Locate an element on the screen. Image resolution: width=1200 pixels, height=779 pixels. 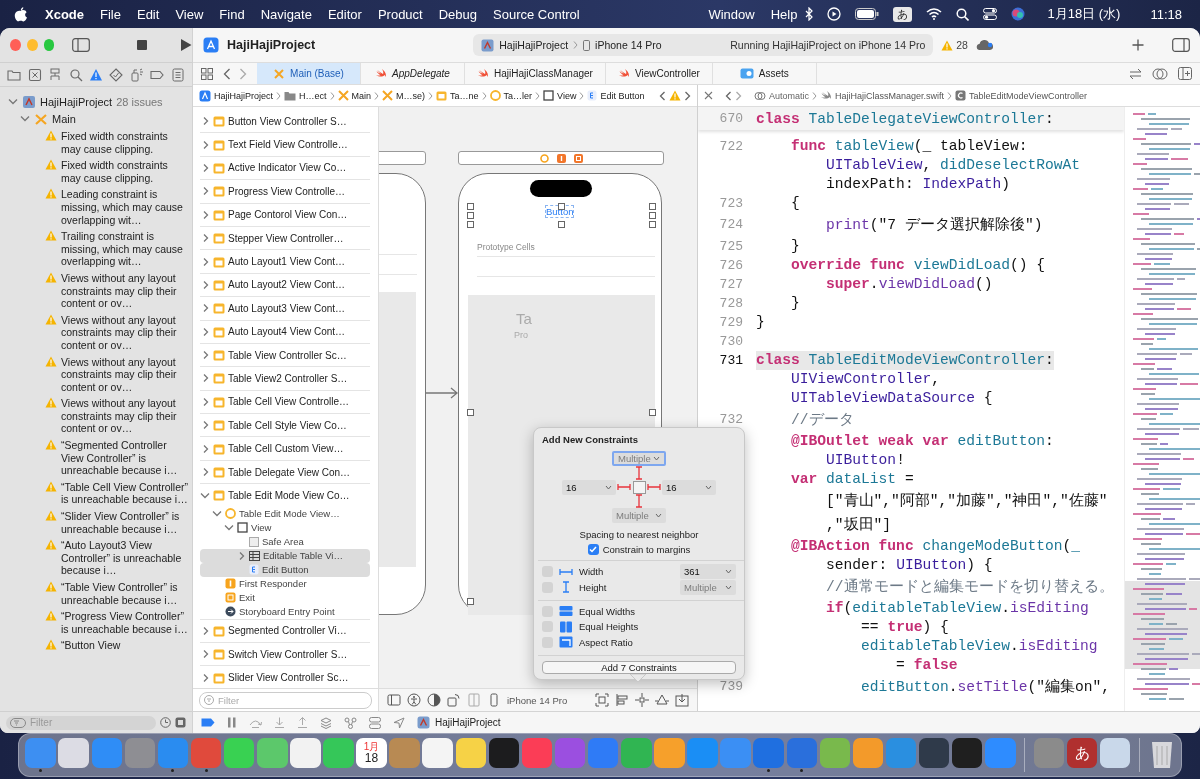
outline-item: First Responder is located at coordinates (285, 583).